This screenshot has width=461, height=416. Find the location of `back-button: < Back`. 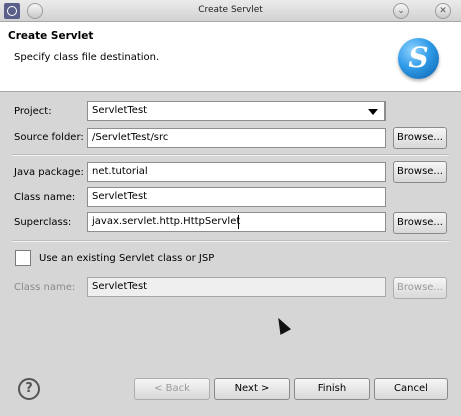

back-button: < Back is located at coordinates (172, 389).